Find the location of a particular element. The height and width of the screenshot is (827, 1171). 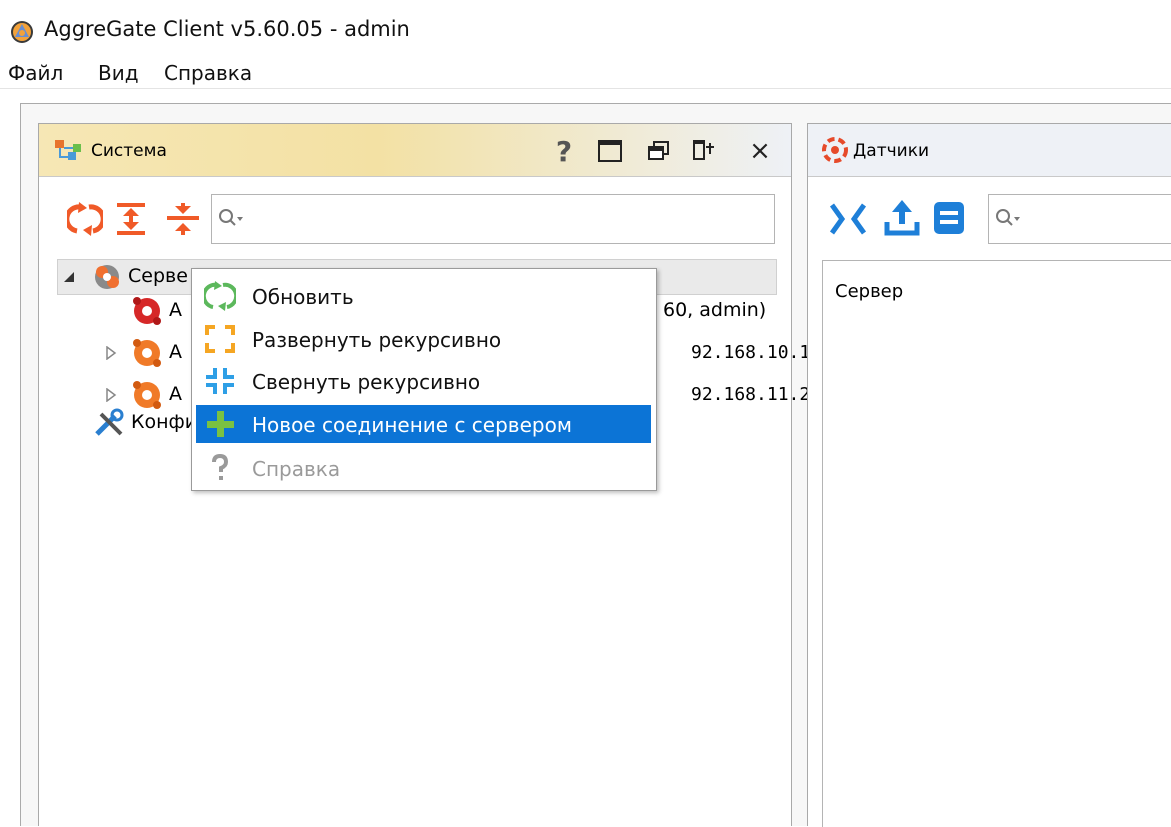

server-active-icon is located at coordinates (147, 311).